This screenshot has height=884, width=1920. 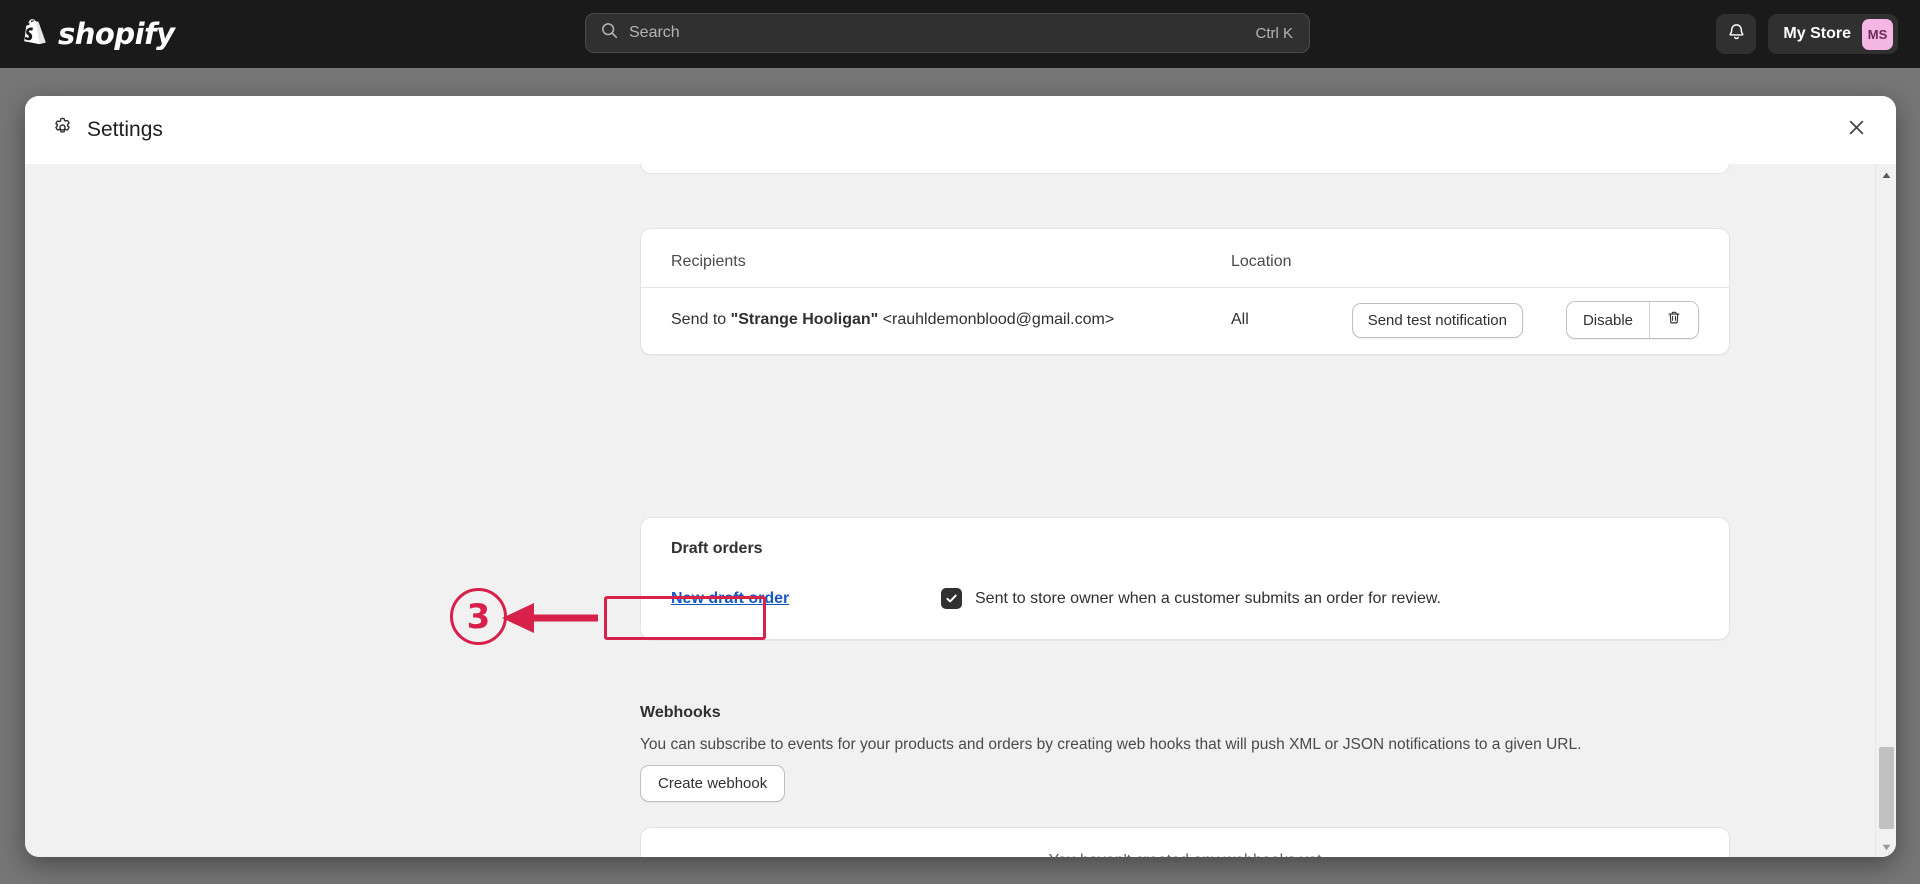 I want to click on recipient-prefix: Send to, so click(x=701, y=319).